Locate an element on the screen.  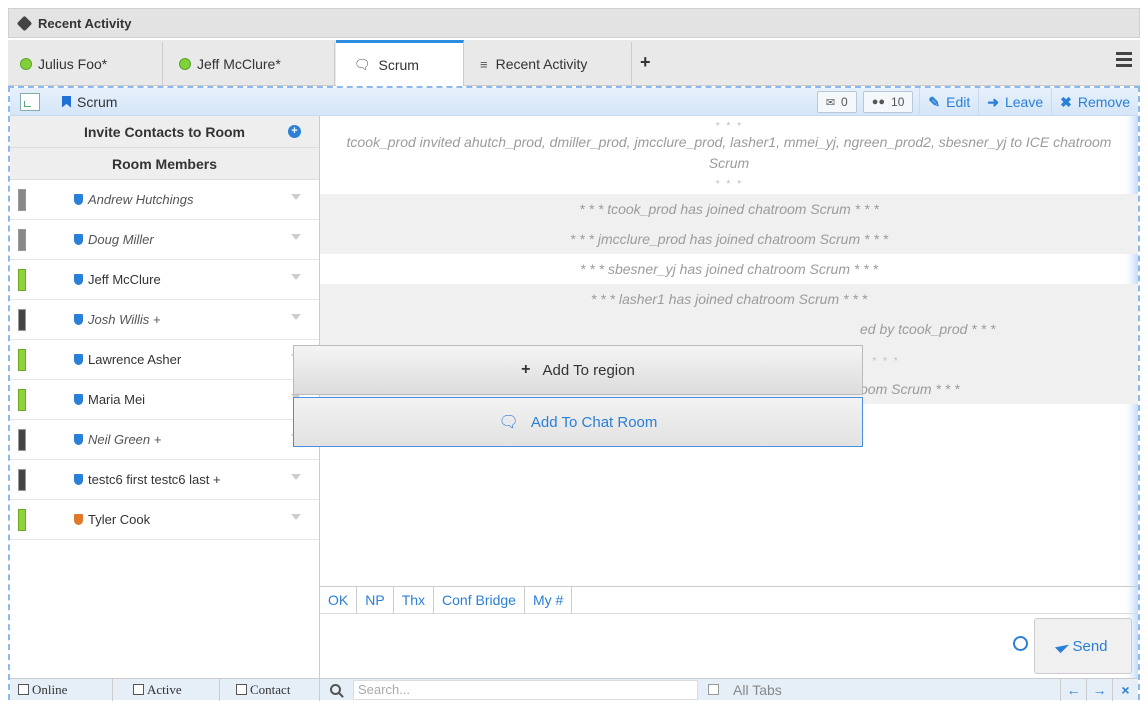
all-tabs-toggle: All Tabs is located at coordinates (745, 690).